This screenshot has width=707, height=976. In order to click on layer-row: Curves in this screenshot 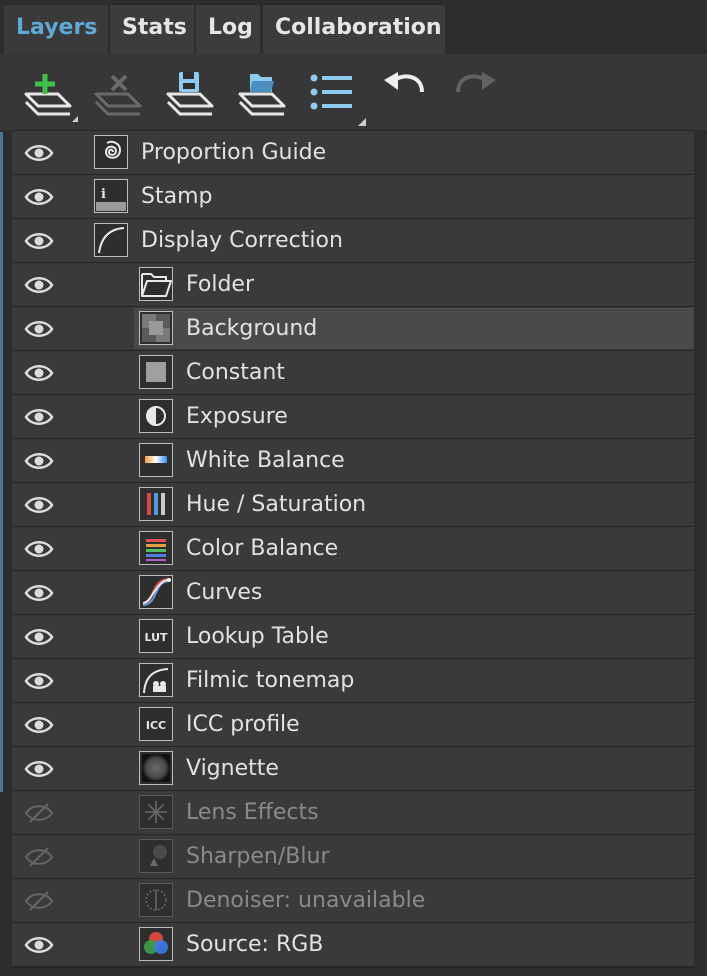, I will do `click(353, 592)`.